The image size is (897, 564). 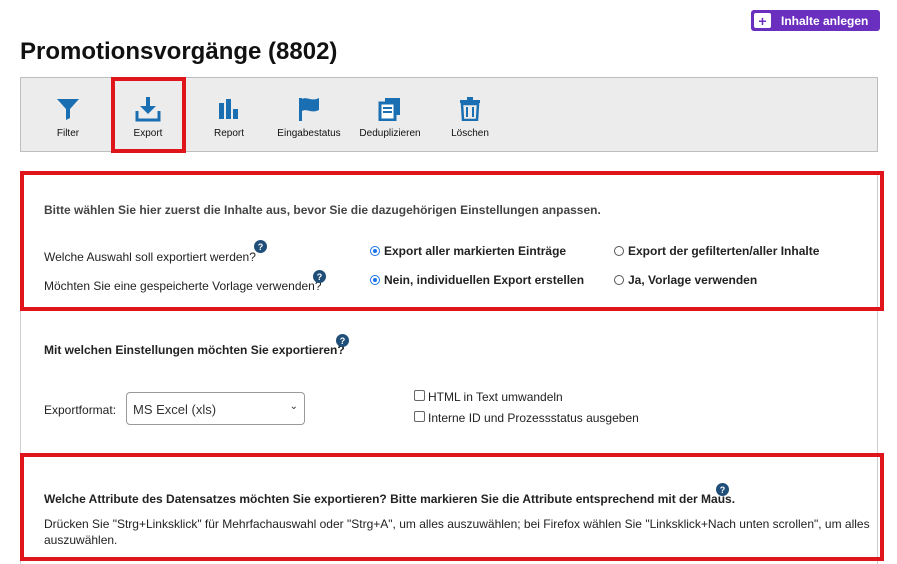 I want to click on trash-icon, so click(x=470, y=109).